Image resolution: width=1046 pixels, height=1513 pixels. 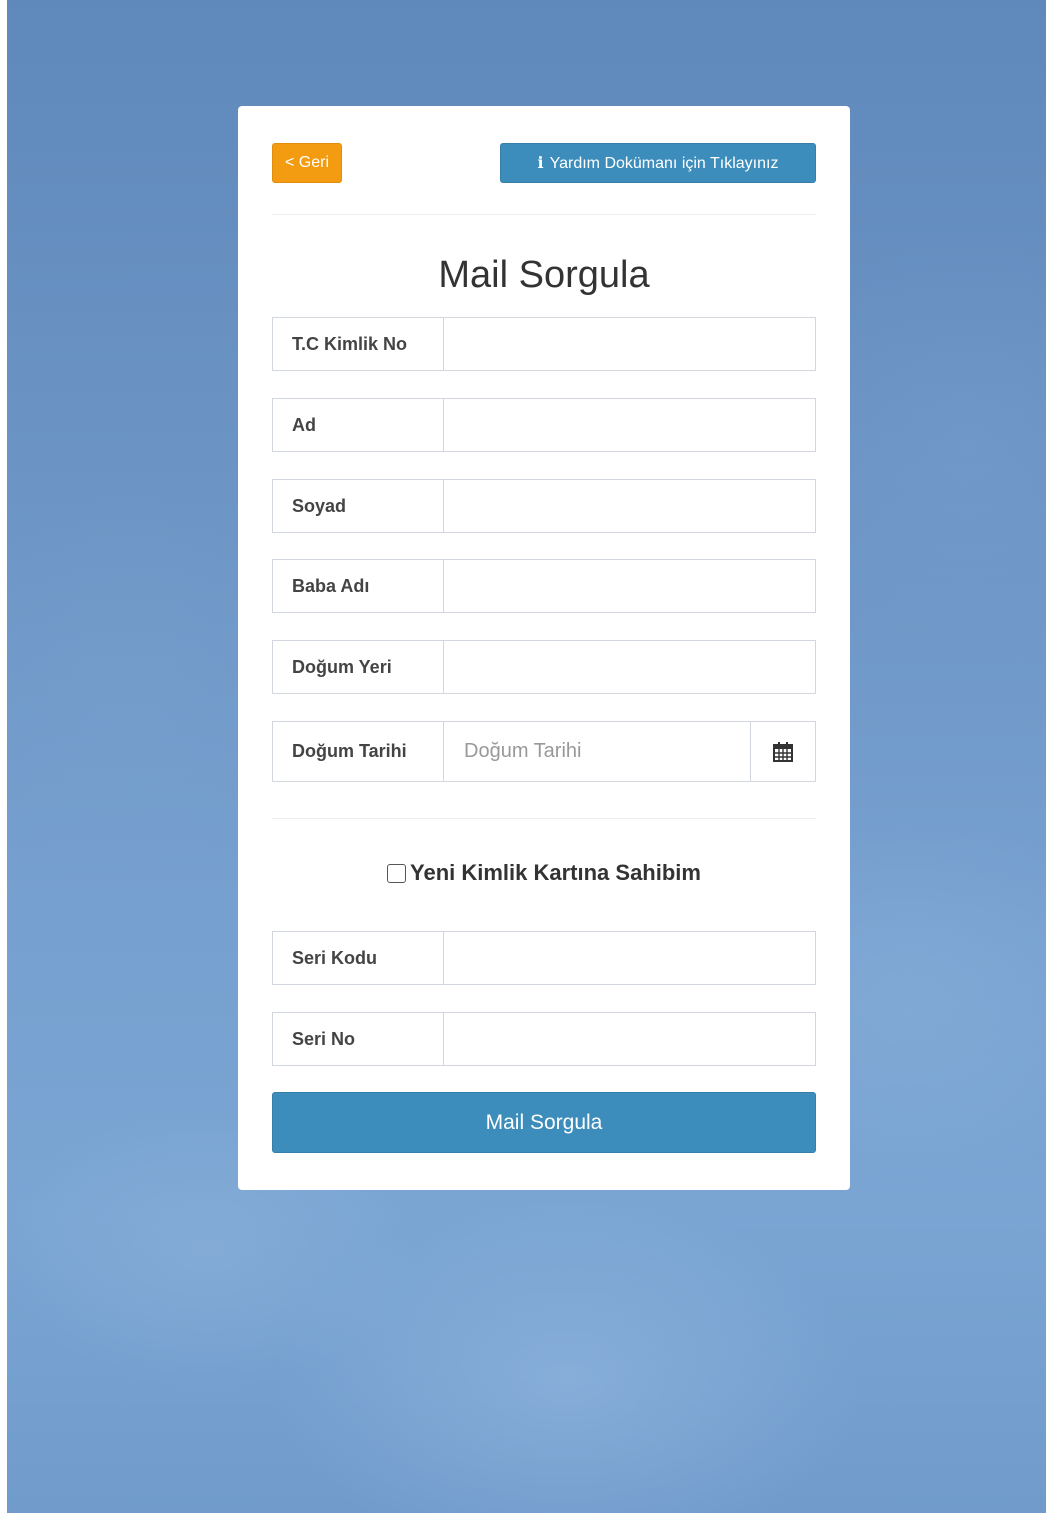 I want to click on dogum-yeri-label: Doğum Yeri, so click(x=357, y=667).